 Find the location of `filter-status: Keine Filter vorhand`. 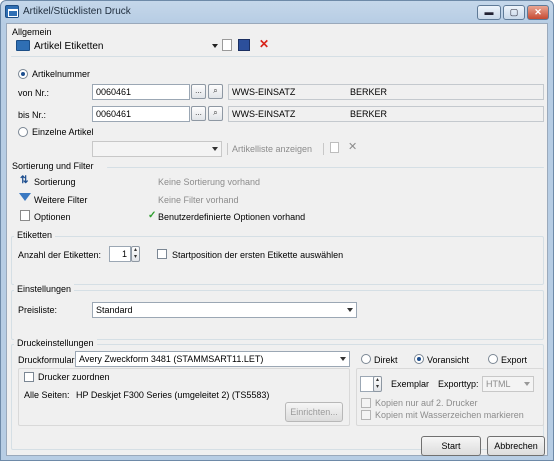

filter-status: Keine Filter vorhand is located at coordinates (198, 200).